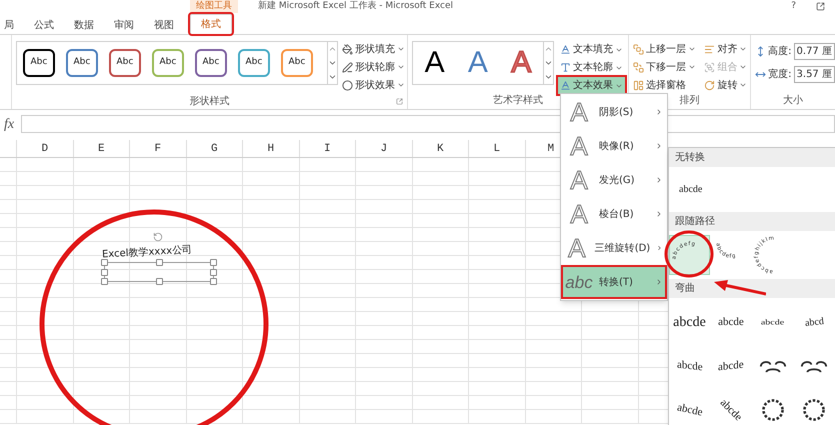  Describe the element at coordinates (440, 148) in the screenshot. I see `column-header: K` at that location.